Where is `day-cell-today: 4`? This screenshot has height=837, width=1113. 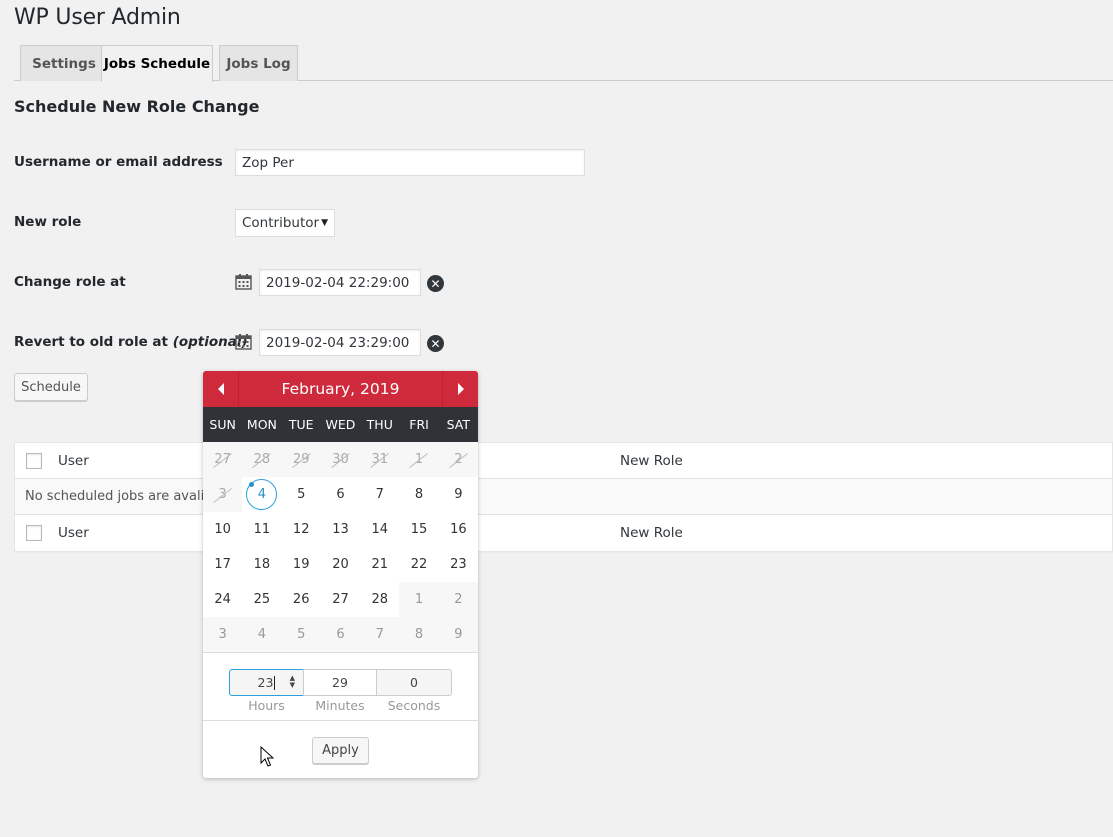 day-cell-today: 4 is located at coordinates (261, 494).